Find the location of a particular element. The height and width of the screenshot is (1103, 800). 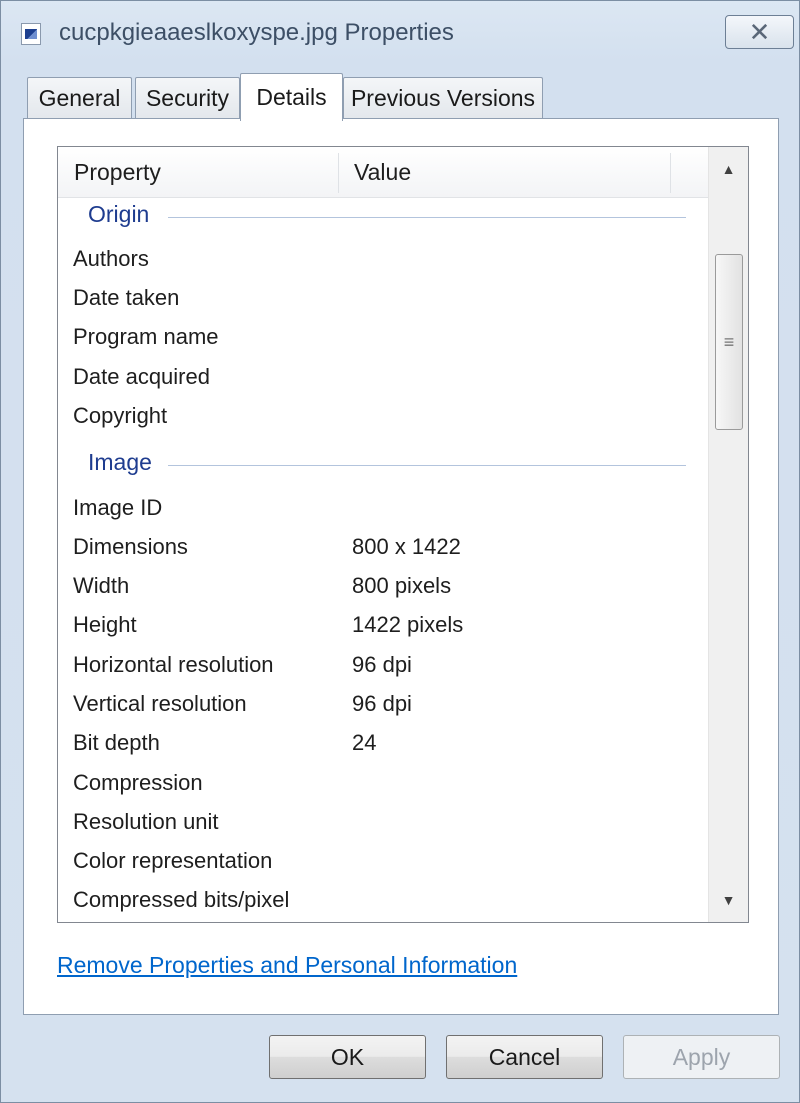

scroll-up-button: ▲ is located at coordinates (728, 169).